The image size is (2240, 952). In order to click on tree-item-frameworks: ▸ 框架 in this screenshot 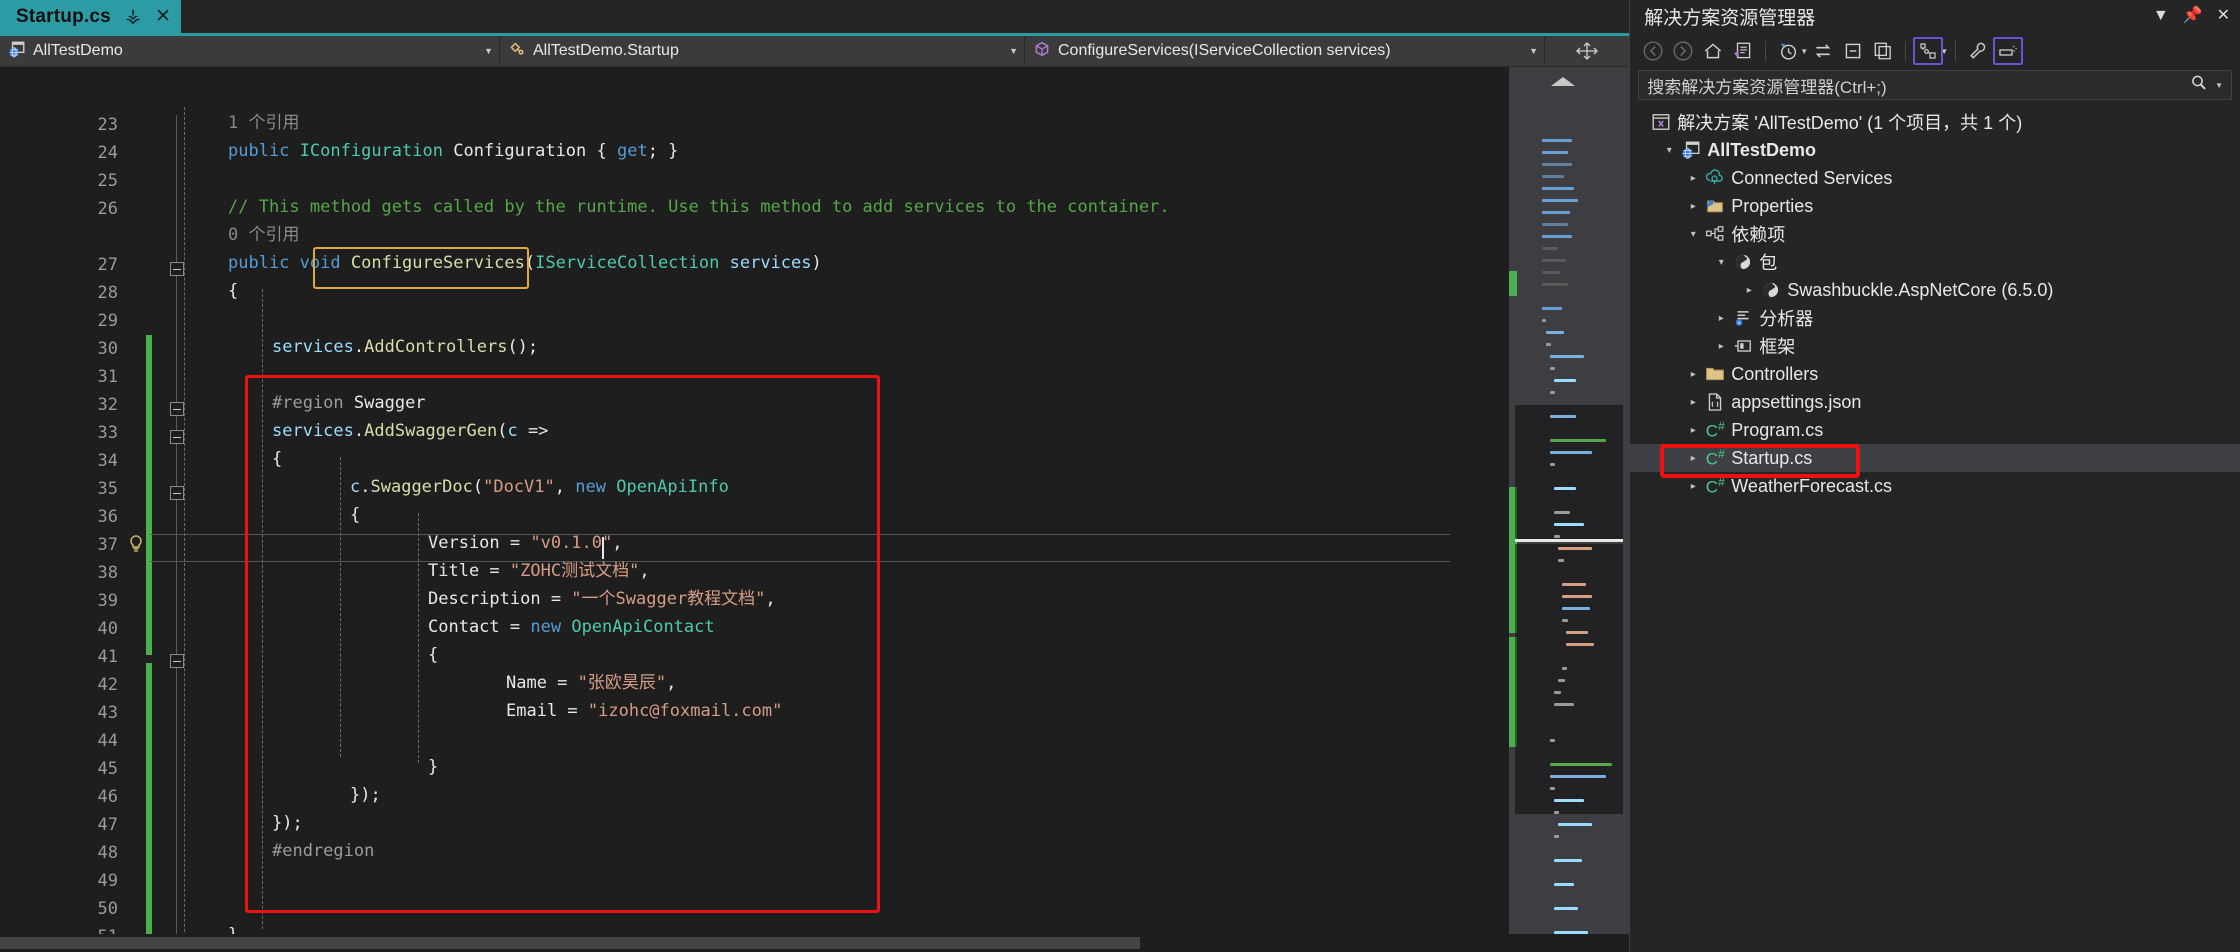, I will do `click(1935, 346)`.